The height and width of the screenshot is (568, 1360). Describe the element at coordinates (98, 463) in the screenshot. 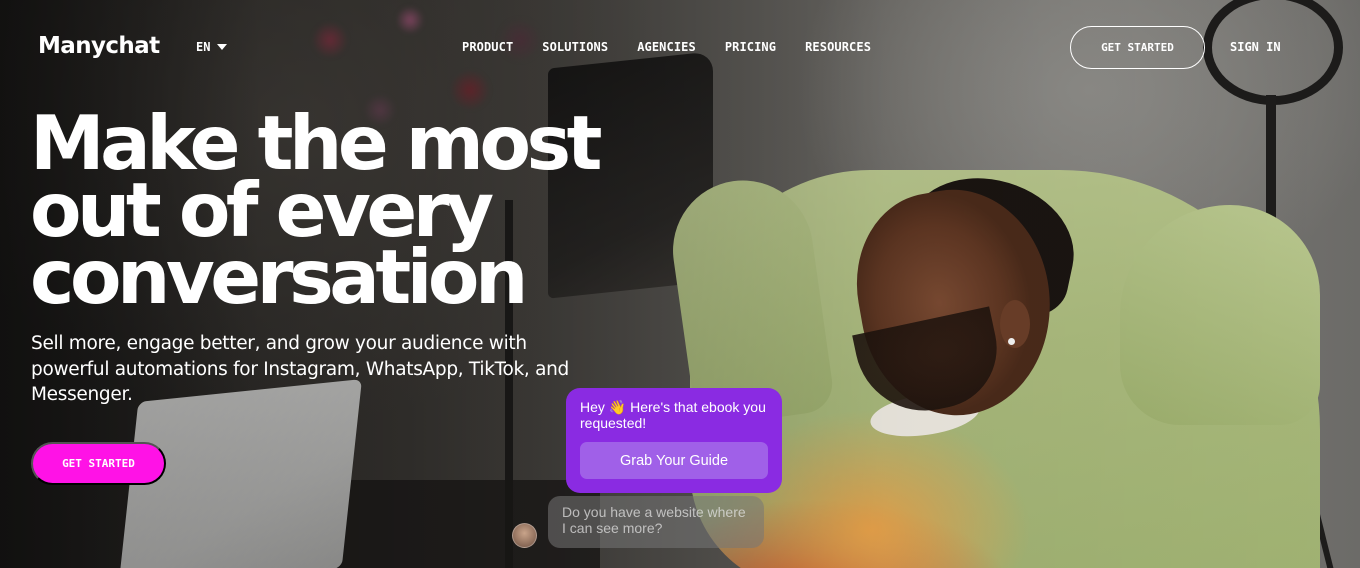

I see `hero-get-started-button: GET STARTED` at that location.